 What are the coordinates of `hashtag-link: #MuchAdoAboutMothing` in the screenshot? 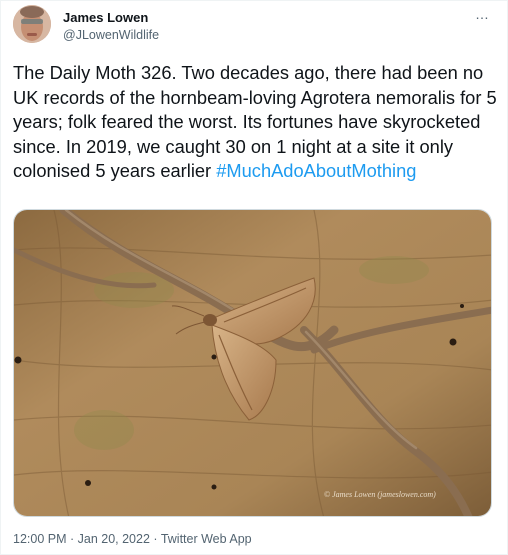 It's located at (316, 170).